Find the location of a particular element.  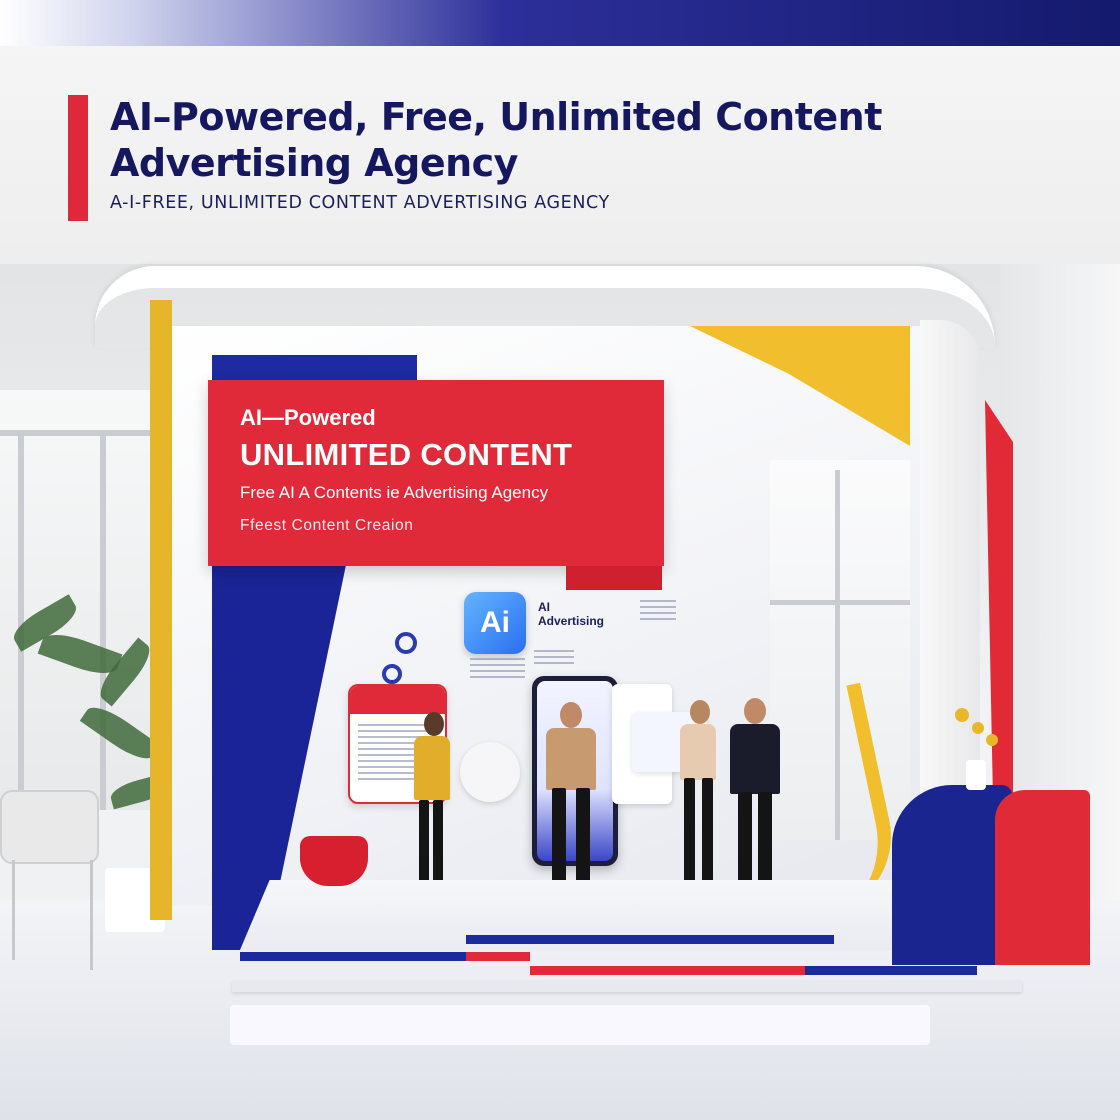

banner-heading: UNLIMITED CONTENT is located at coordinates (406, 454).